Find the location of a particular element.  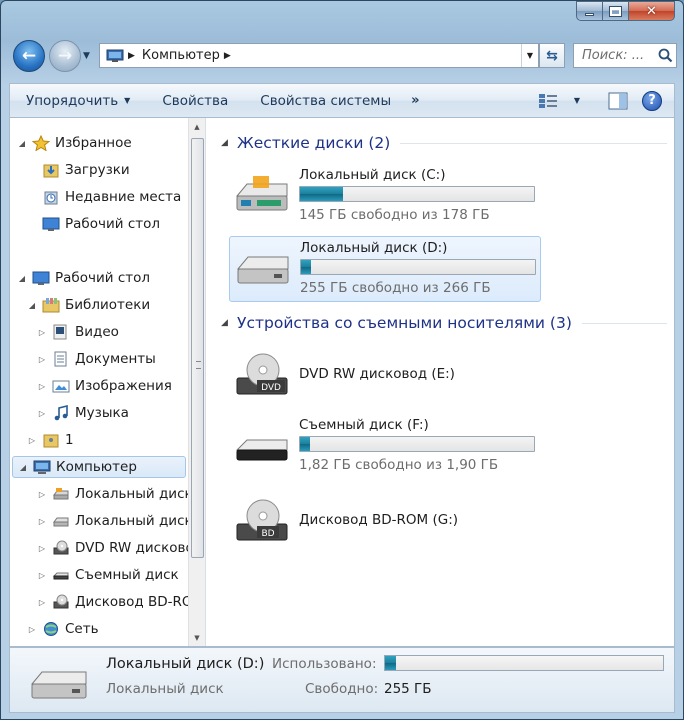

refresh-button: ⇆ is located at coordinates (552, 55).